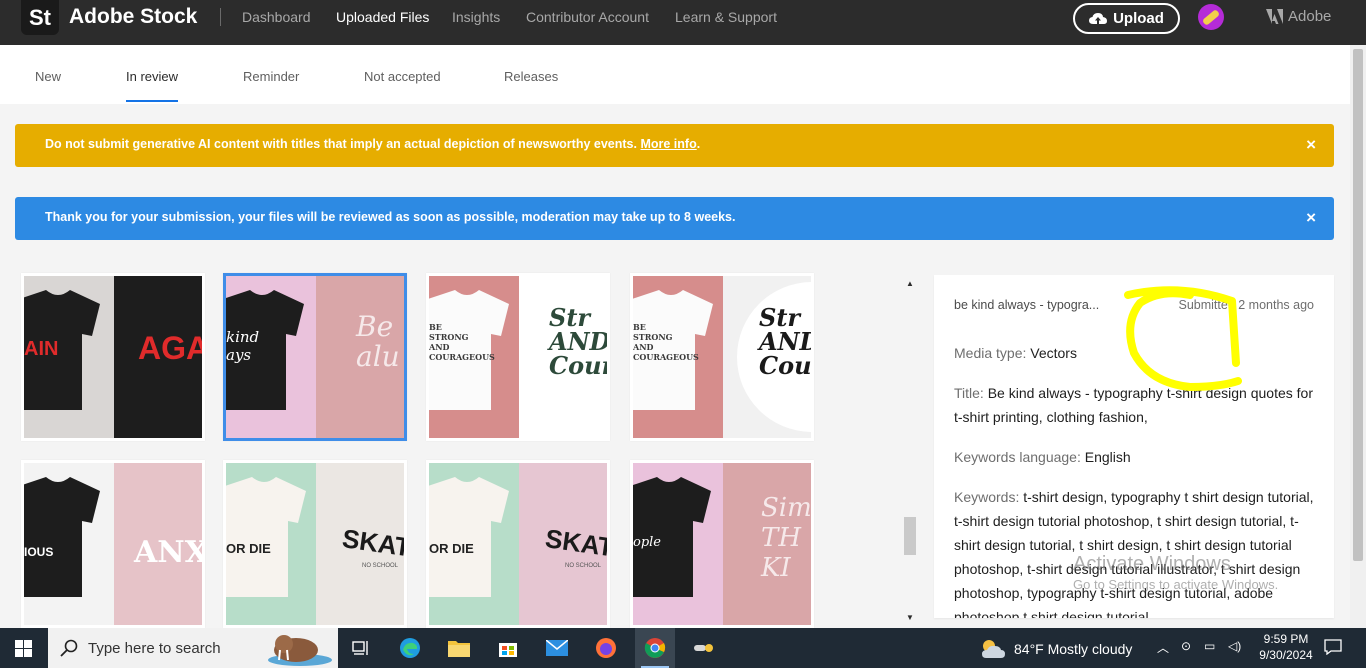 Image resolution: width=1366 pixels, height=668 pixels. What do you see at coordinates (1138, 18) in the screenshot?
I see `upload-label: Upload` at bounding box center [1138, 18].